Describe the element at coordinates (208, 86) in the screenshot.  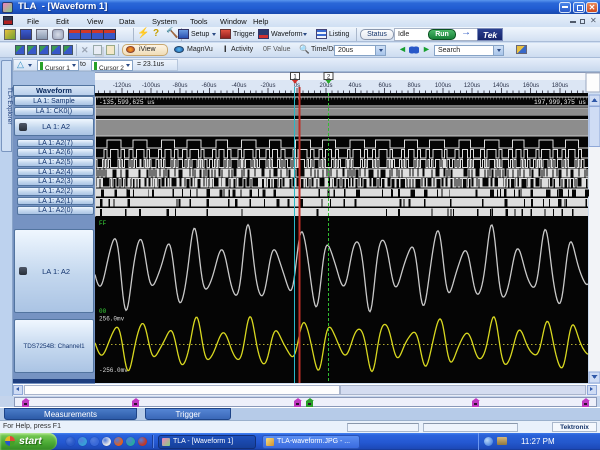
I see `svg-text: -60us` at that location.